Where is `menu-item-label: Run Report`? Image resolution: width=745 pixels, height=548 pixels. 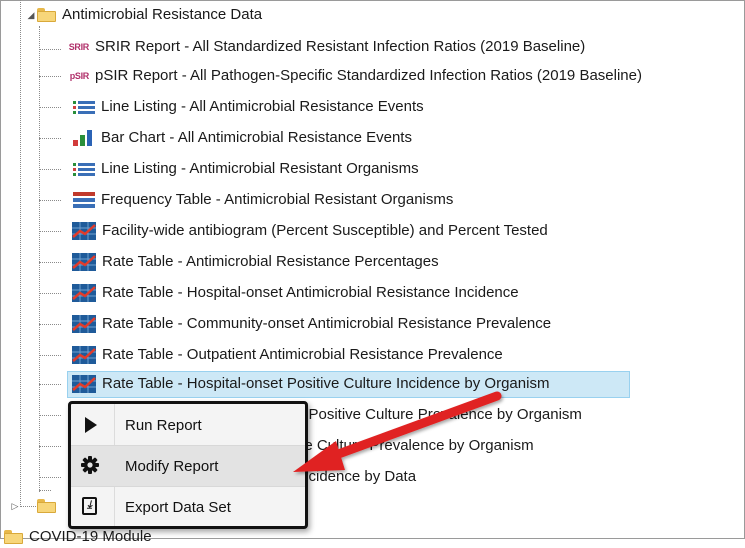 menu-item-label: Run Report is located at coordinates (163, 425).